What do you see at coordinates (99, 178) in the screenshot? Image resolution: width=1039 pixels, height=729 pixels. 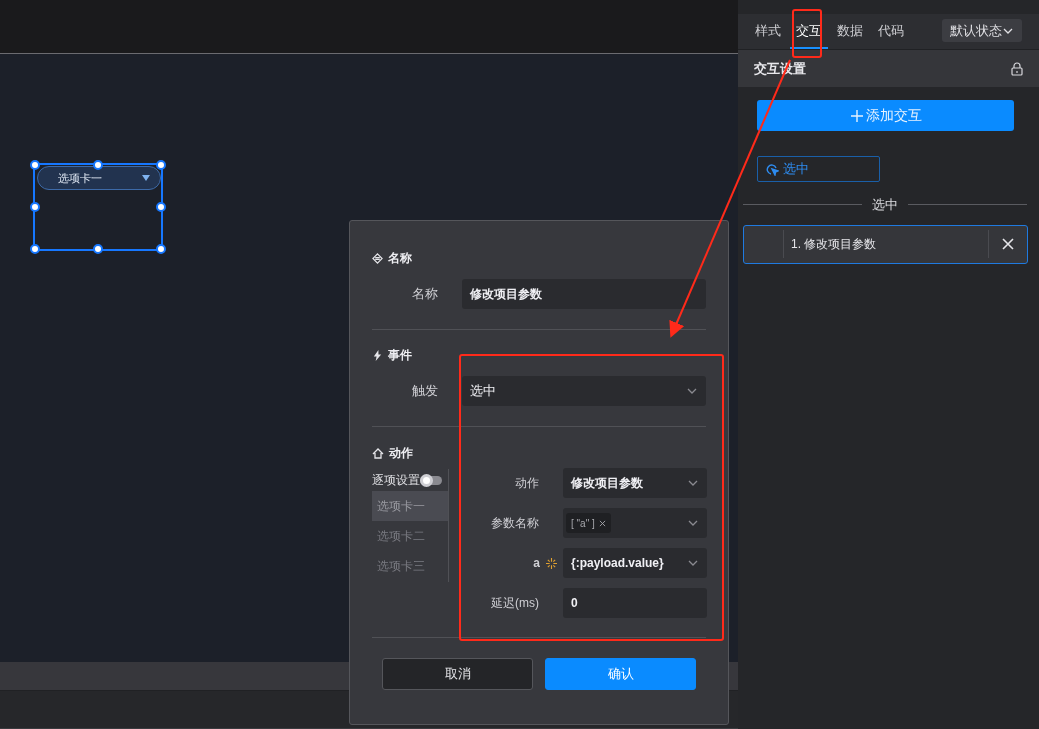 I see `tab-selector: 选项卡一` at bounding box center [99, 178].